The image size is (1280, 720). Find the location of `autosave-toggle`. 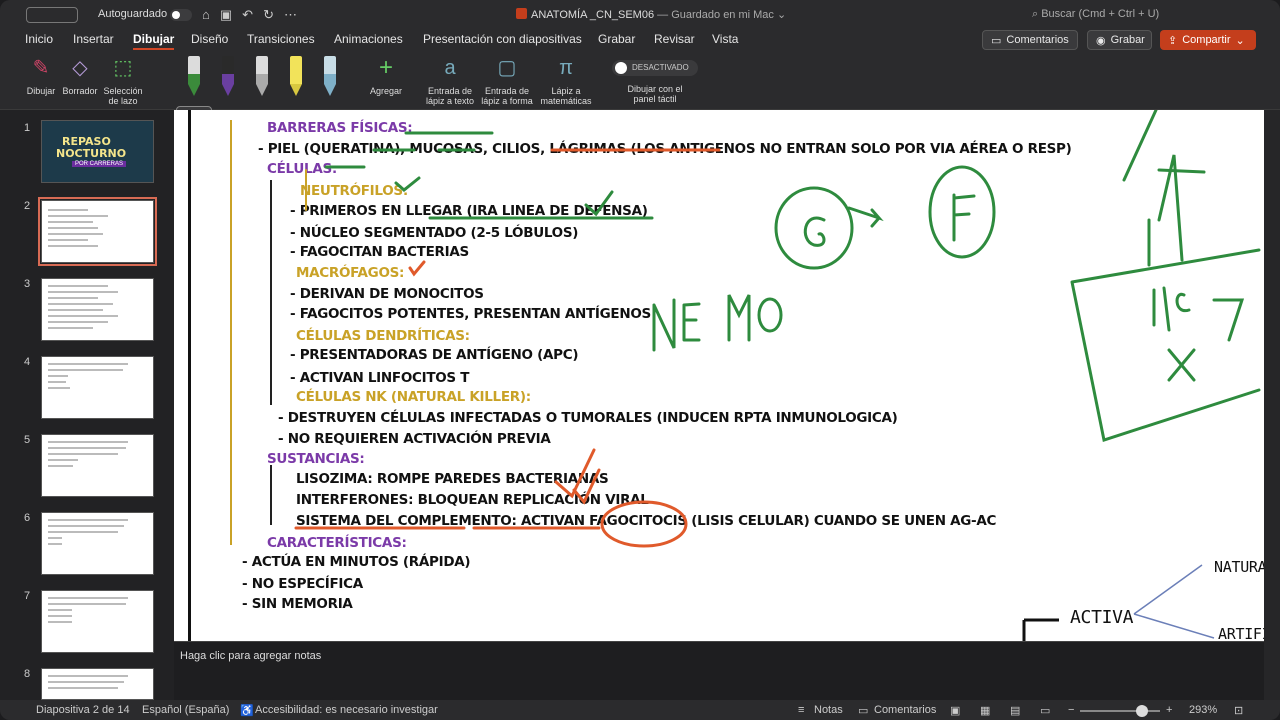

autosave-toggle is located at coordinates (181, 15).